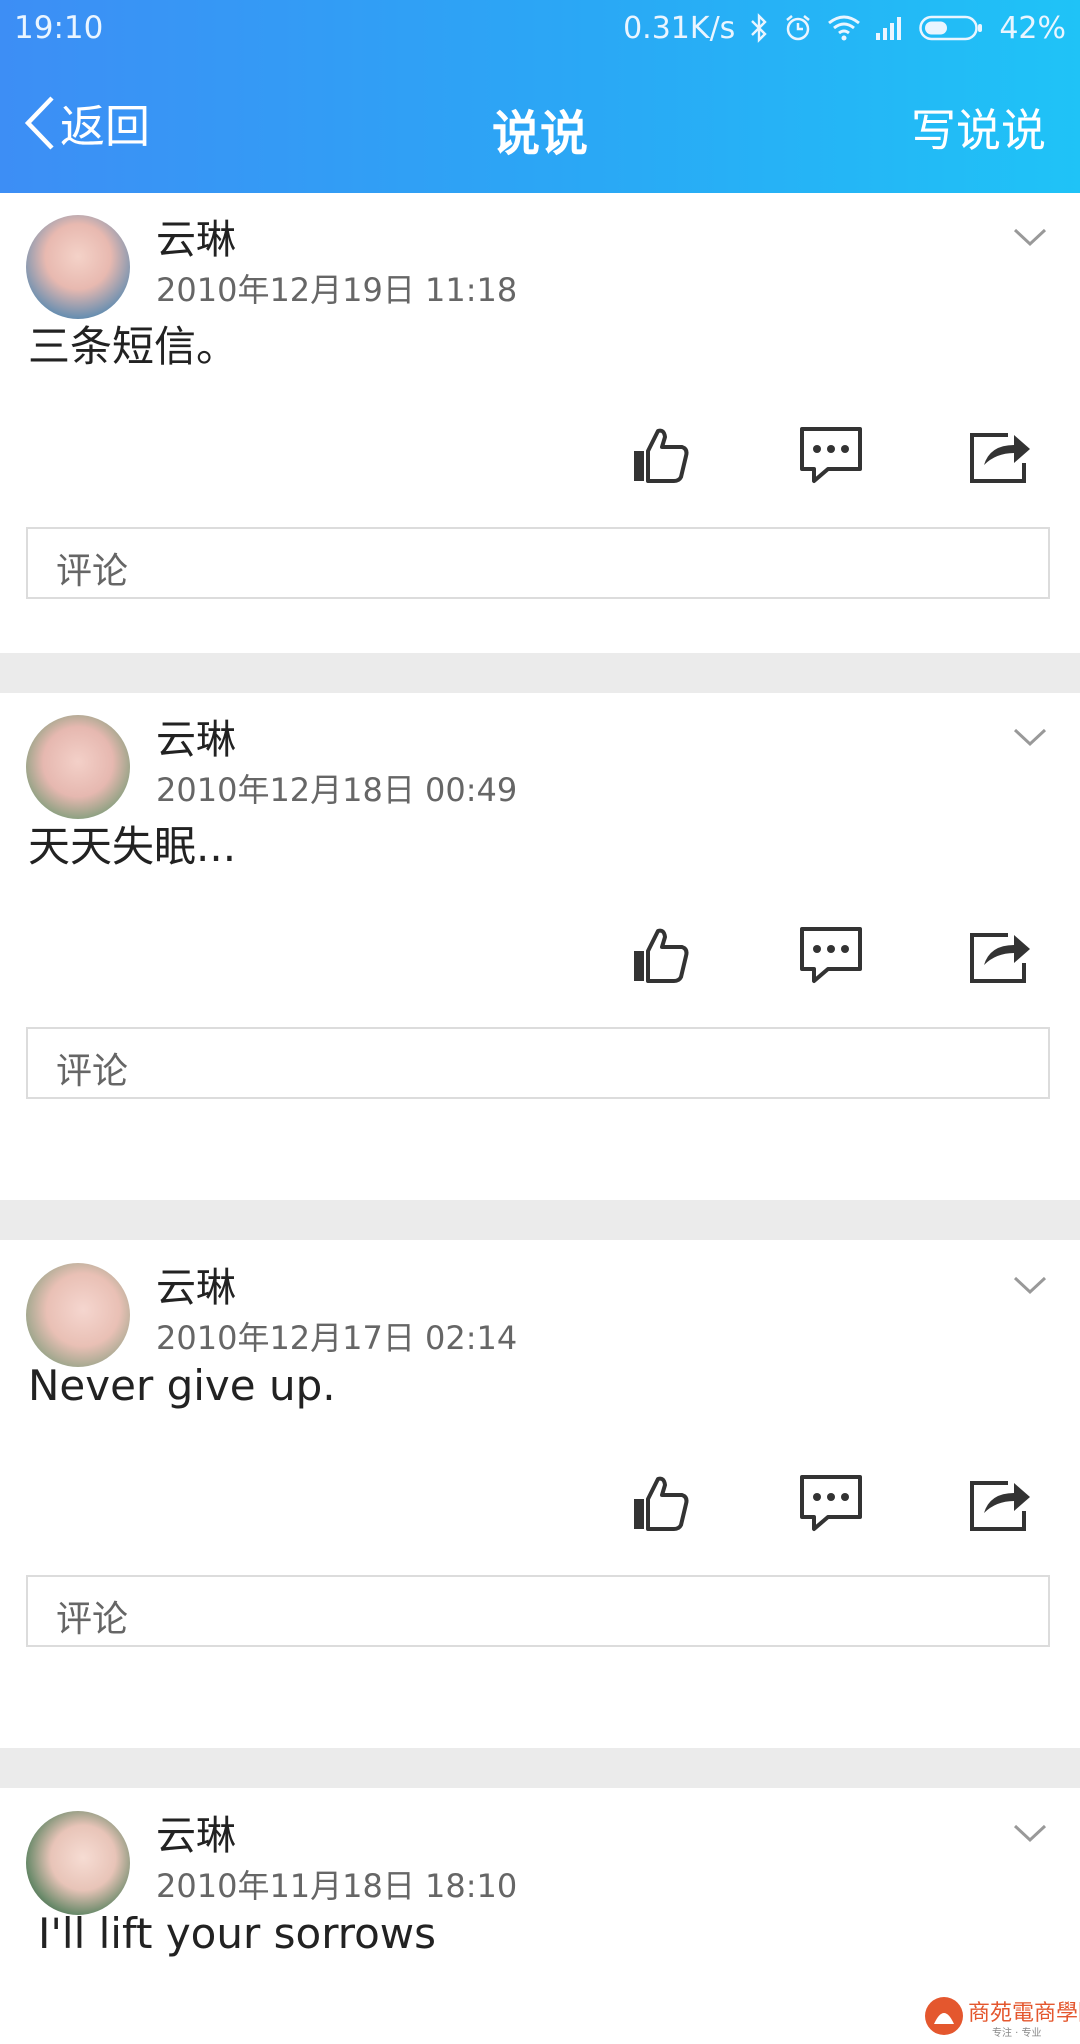  What do you see at coordinates (890, 28) in the screenshot?
I see `signal-icon` at bounding box center [890, 28].